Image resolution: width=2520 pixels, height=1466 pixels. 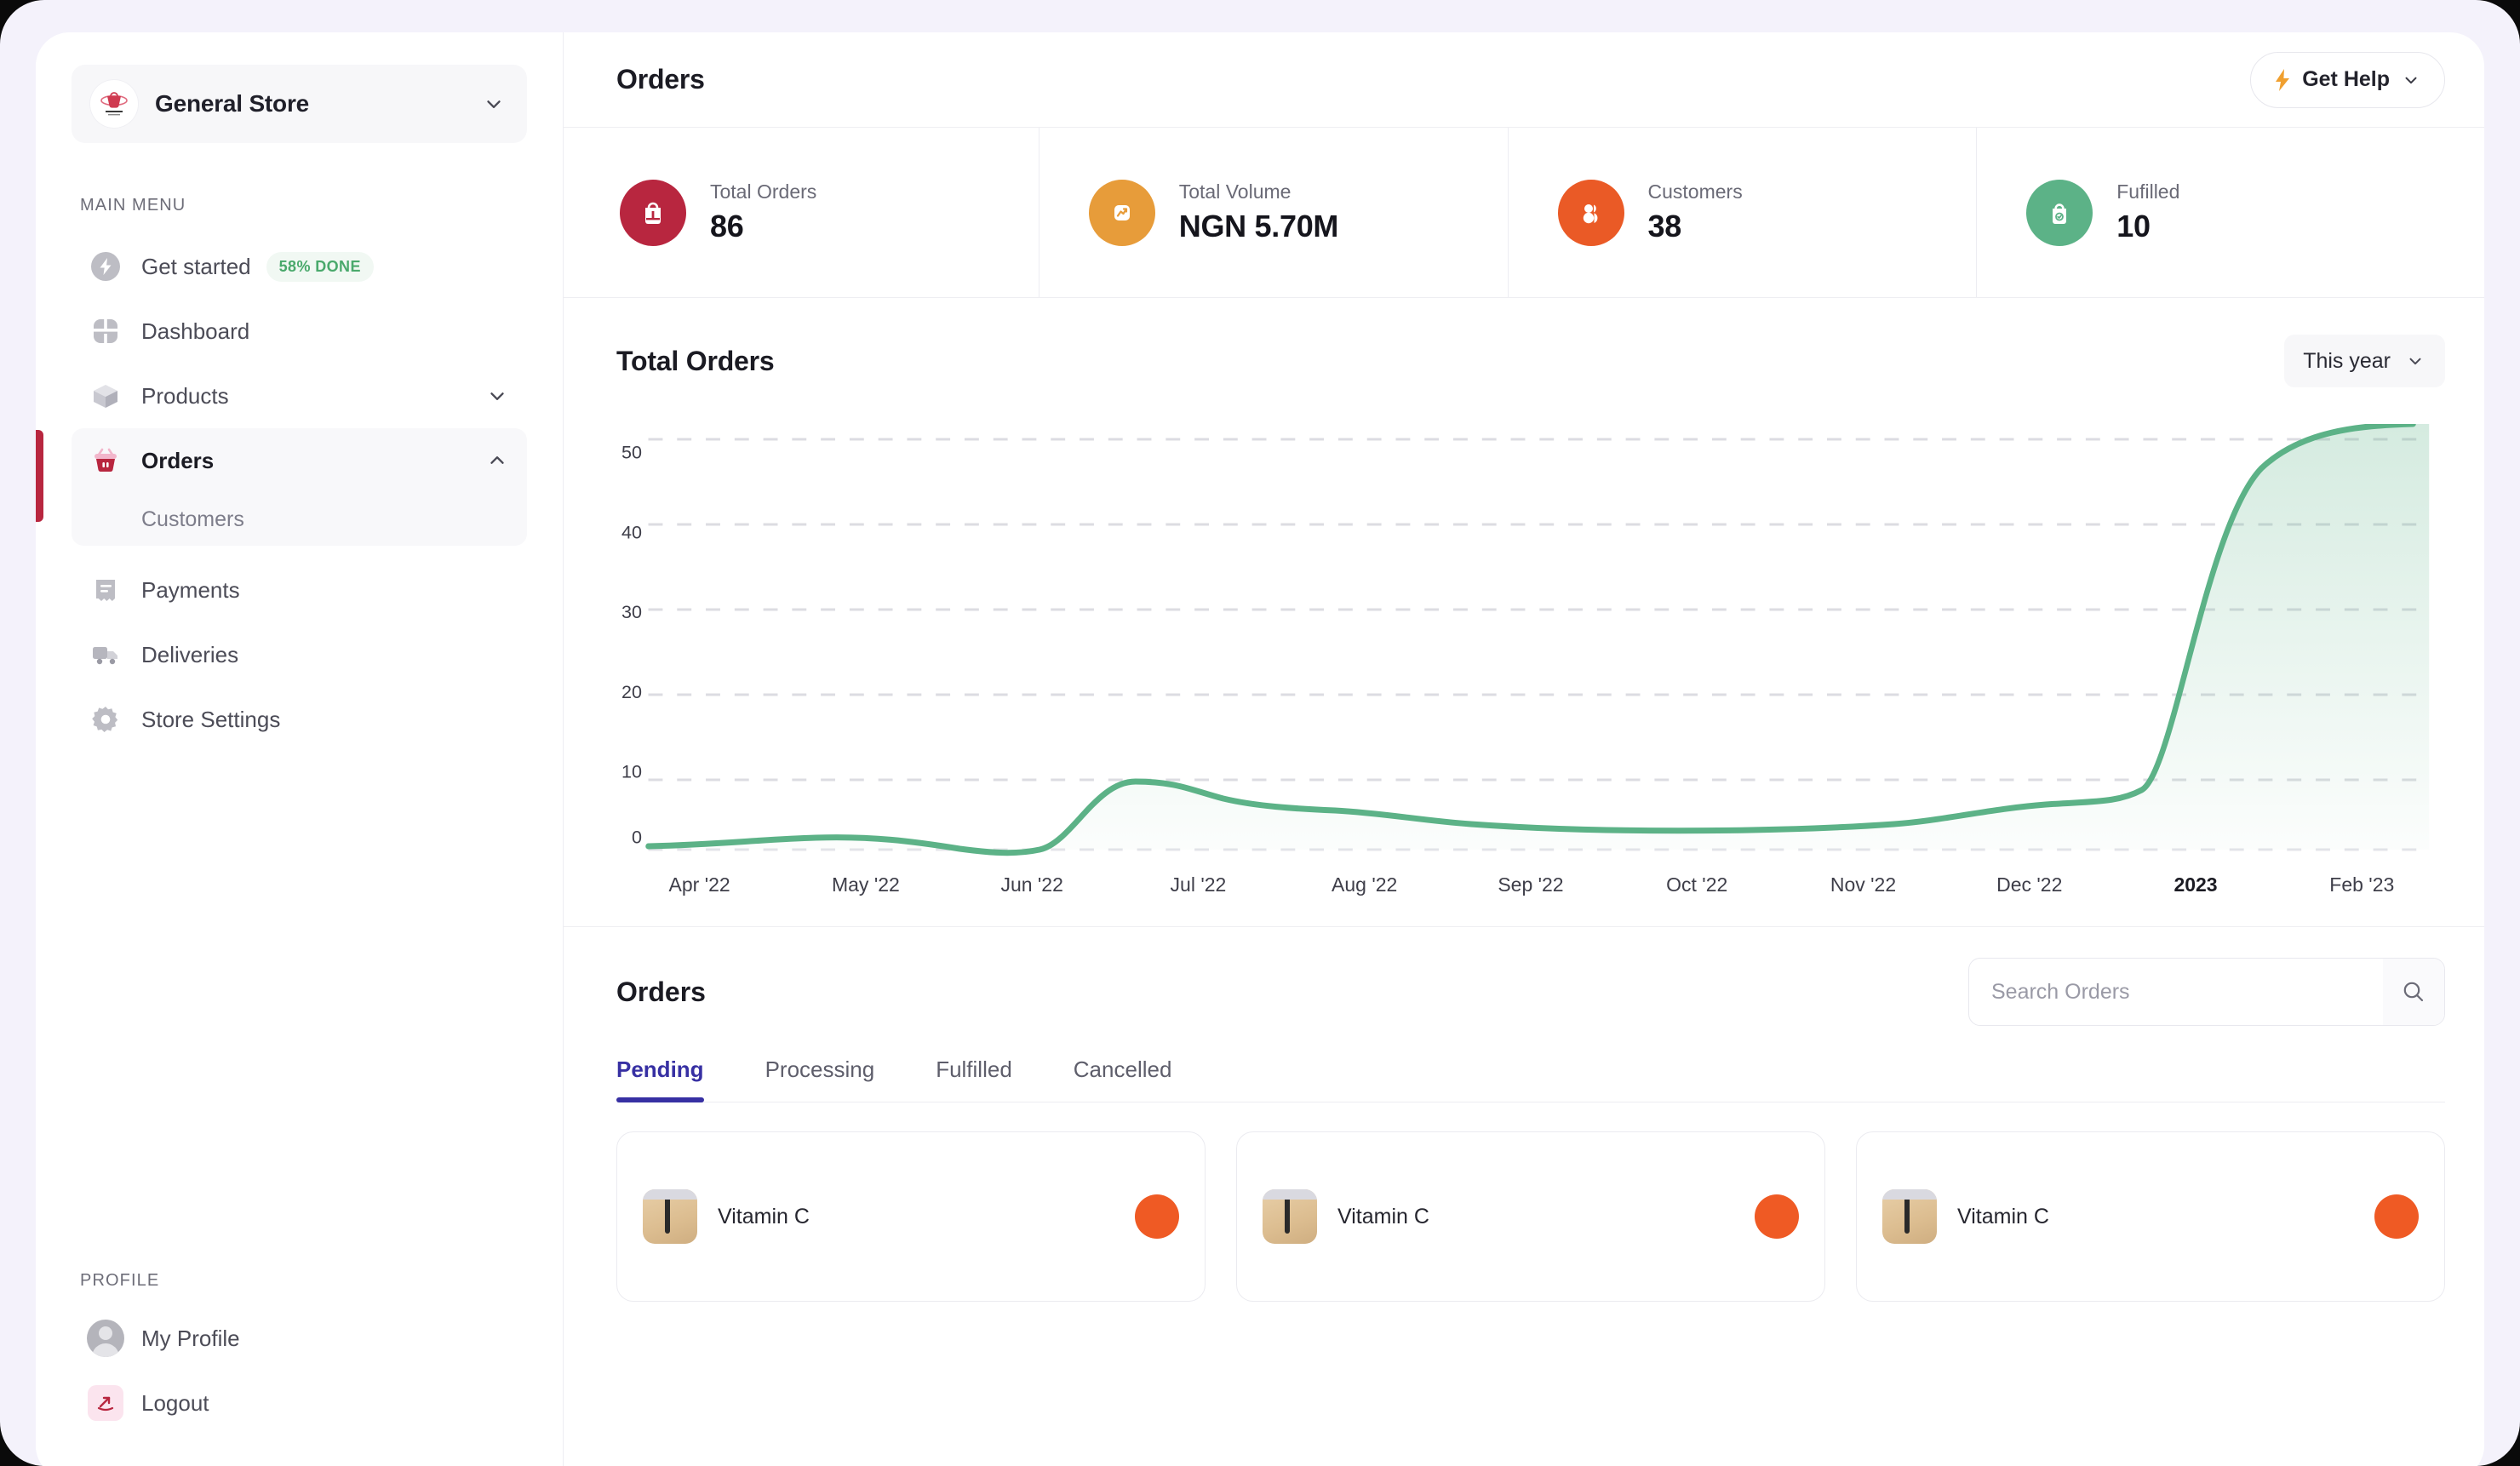 What do you see at coordinates (299, 1403) in the screenshot?
I see `sidebar-item-logout: Logout` at bounding box center [299, 1403].